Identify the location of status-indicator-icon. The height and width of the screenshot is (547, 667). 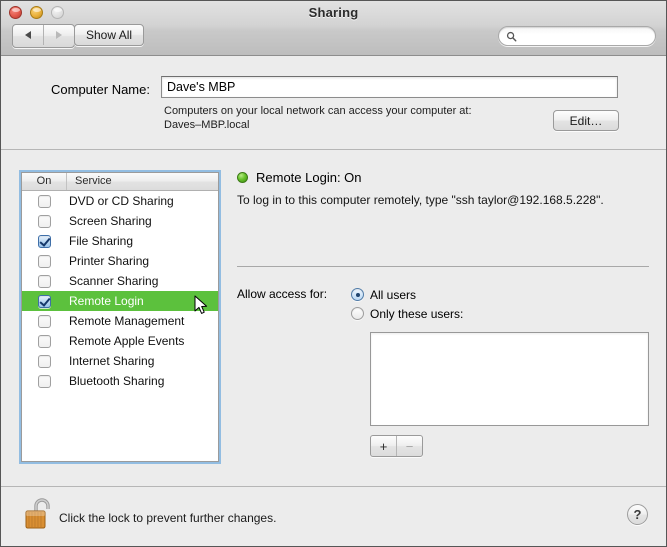
(242, 177).